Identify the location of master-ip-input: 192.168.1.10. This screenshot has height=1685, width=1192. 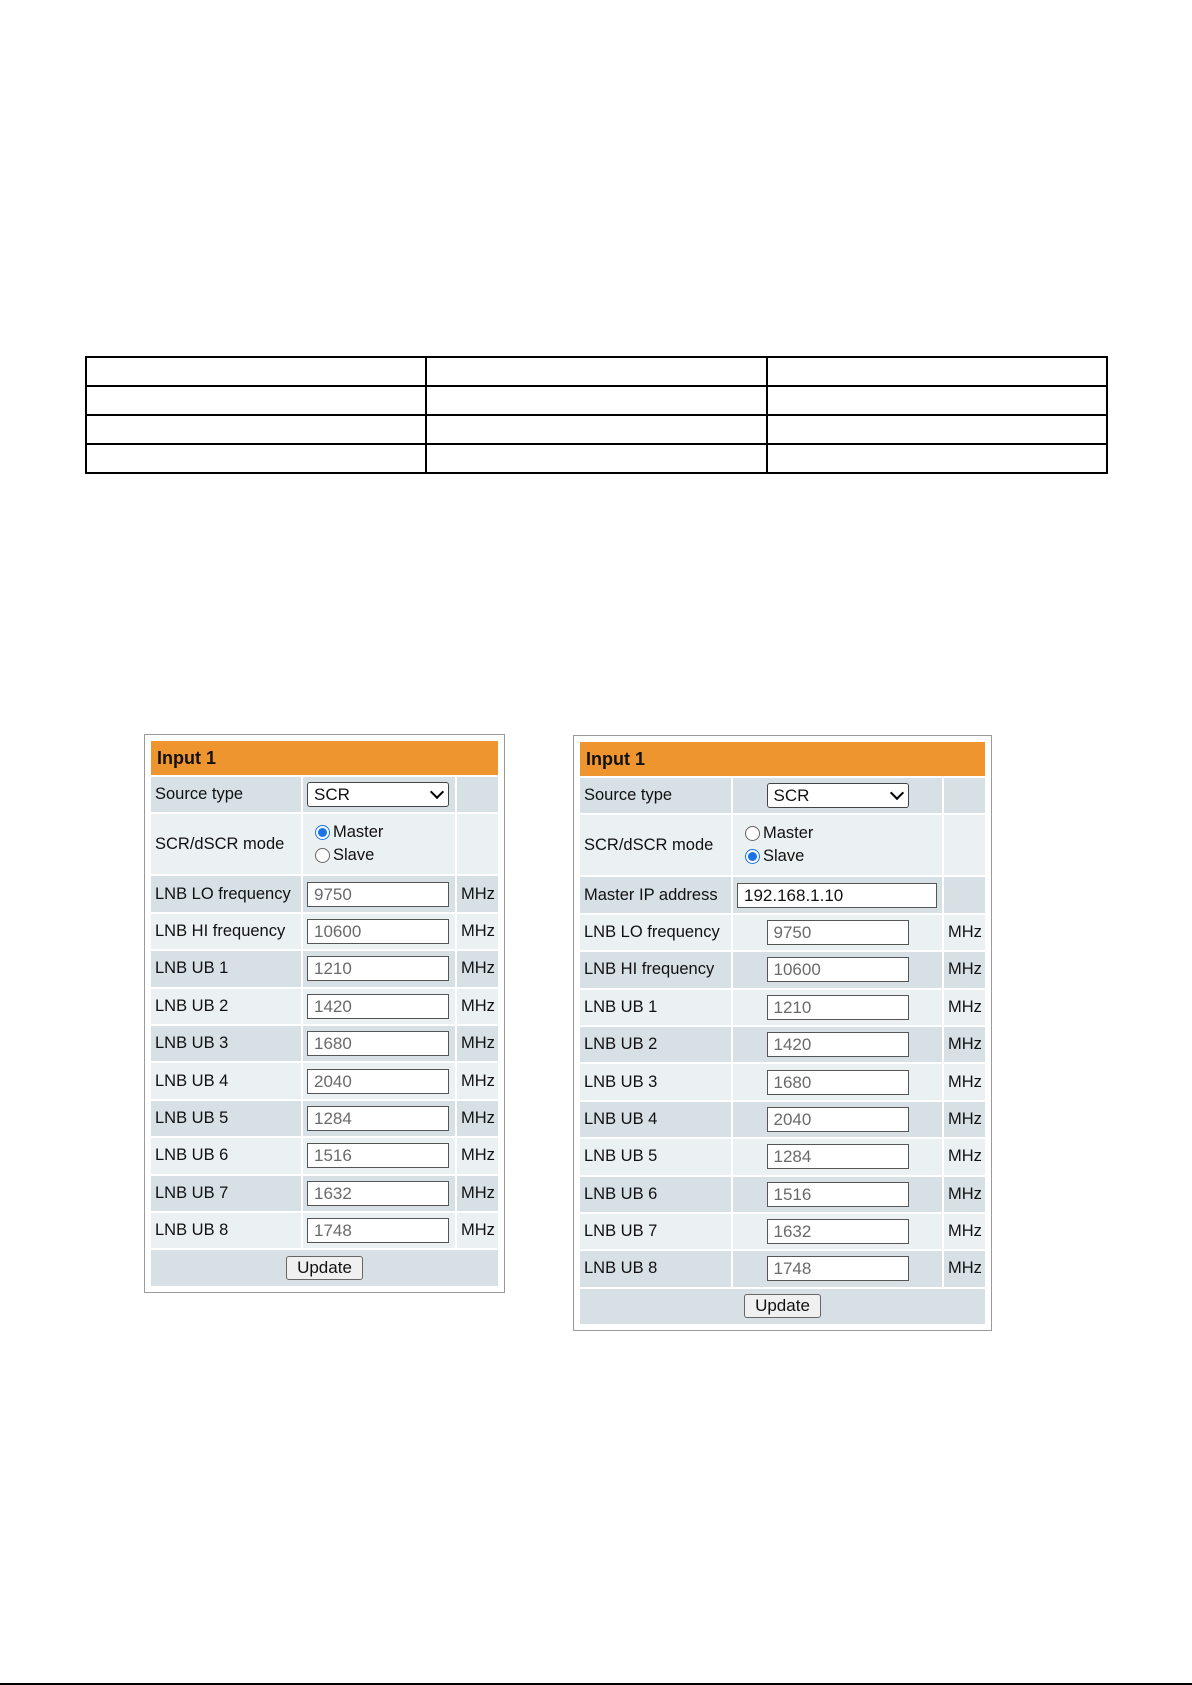
(837, 895).